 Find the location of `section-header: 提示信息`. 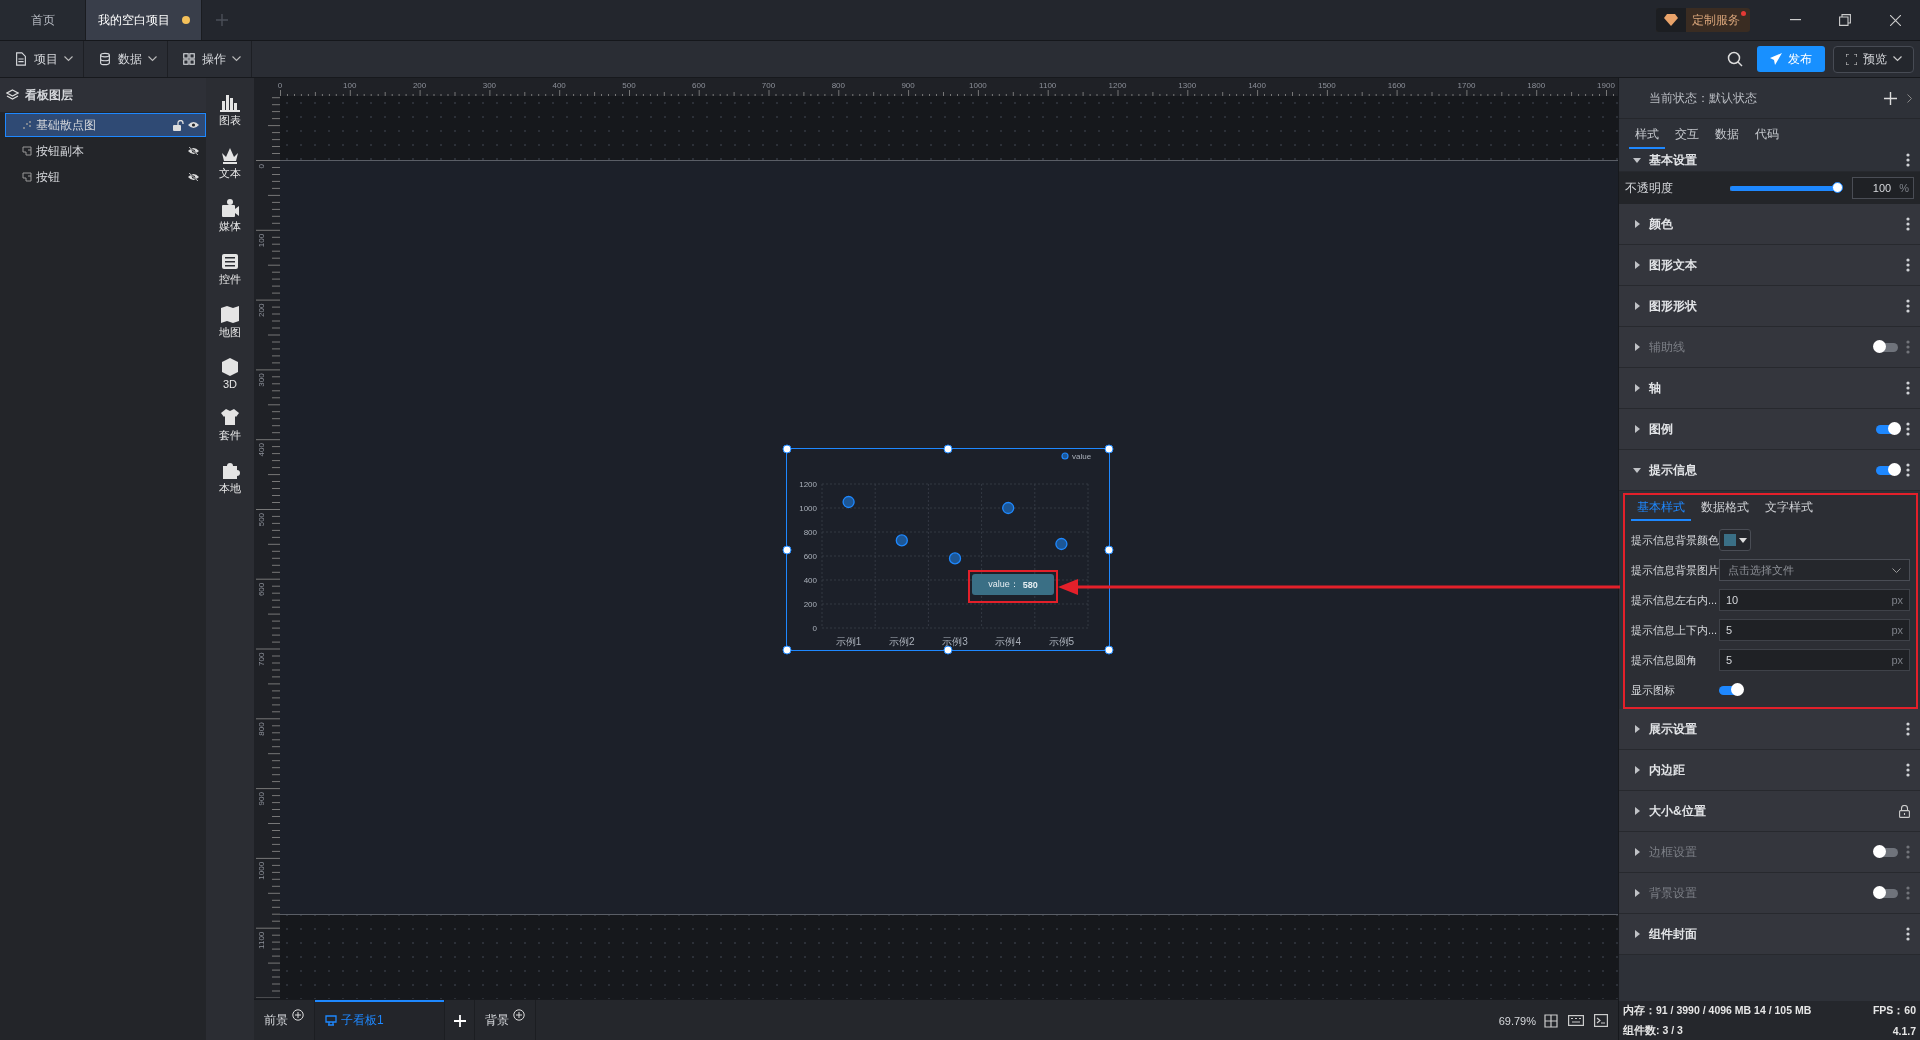

section-header: 提示信息 is located at coordinates (1769, 470).